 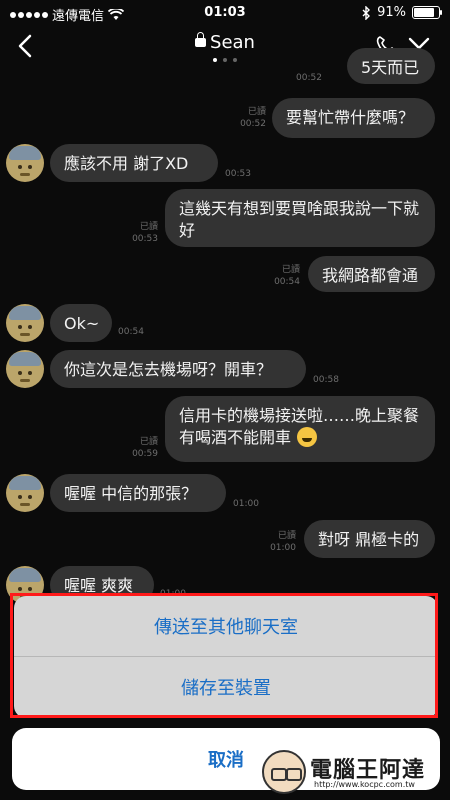 What do you see at coordinates (138, 493) in the screenshot?
I see `message-bubble-incoming: 喔喔 中信的那張？` at bounding box center [138, 493].